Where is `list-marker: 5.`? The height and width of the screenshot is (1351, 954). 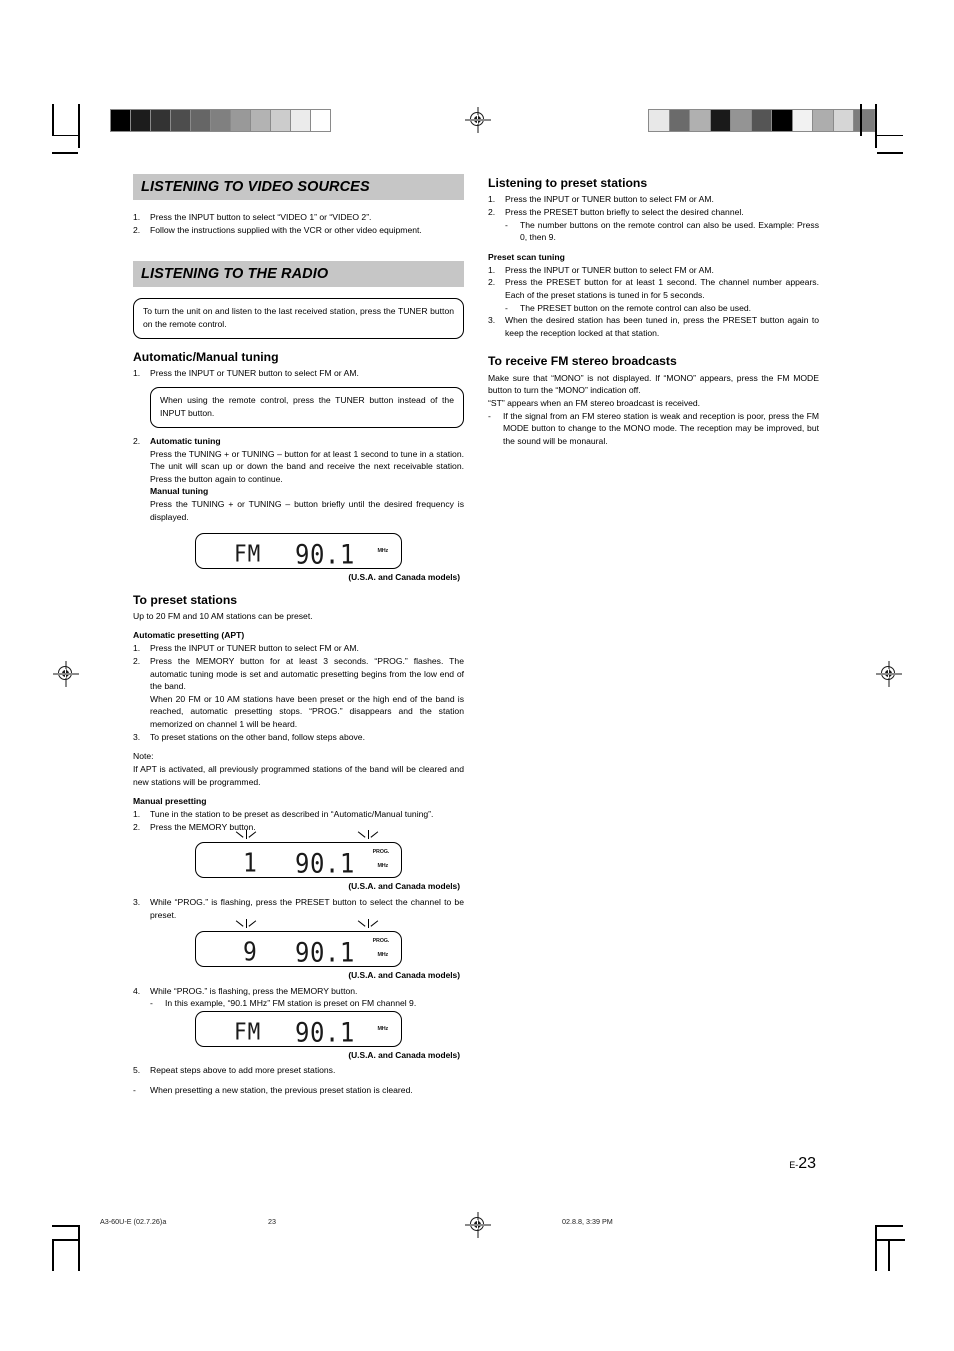
list-marker: 5. is located at coordinates (137, 1069).